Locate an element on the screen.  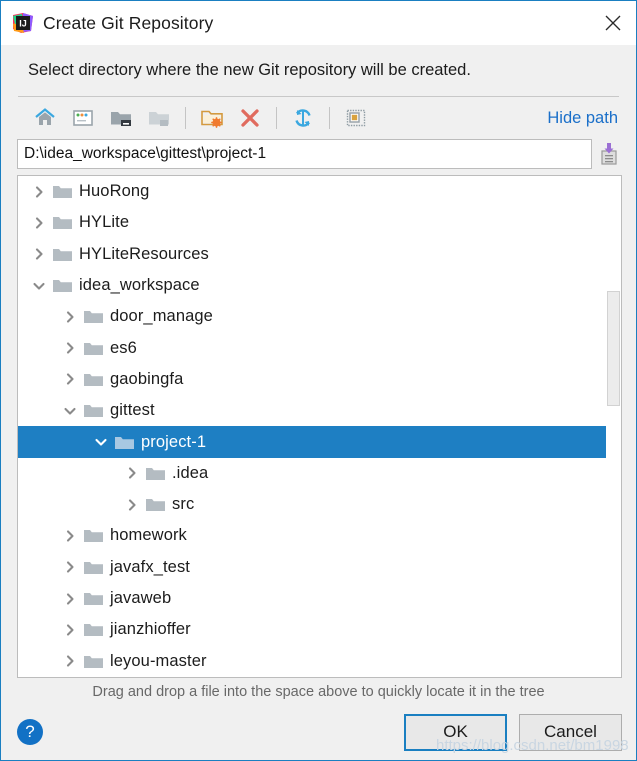
tree-row-label: HYLiteResources is located at coordinates (144, 253).